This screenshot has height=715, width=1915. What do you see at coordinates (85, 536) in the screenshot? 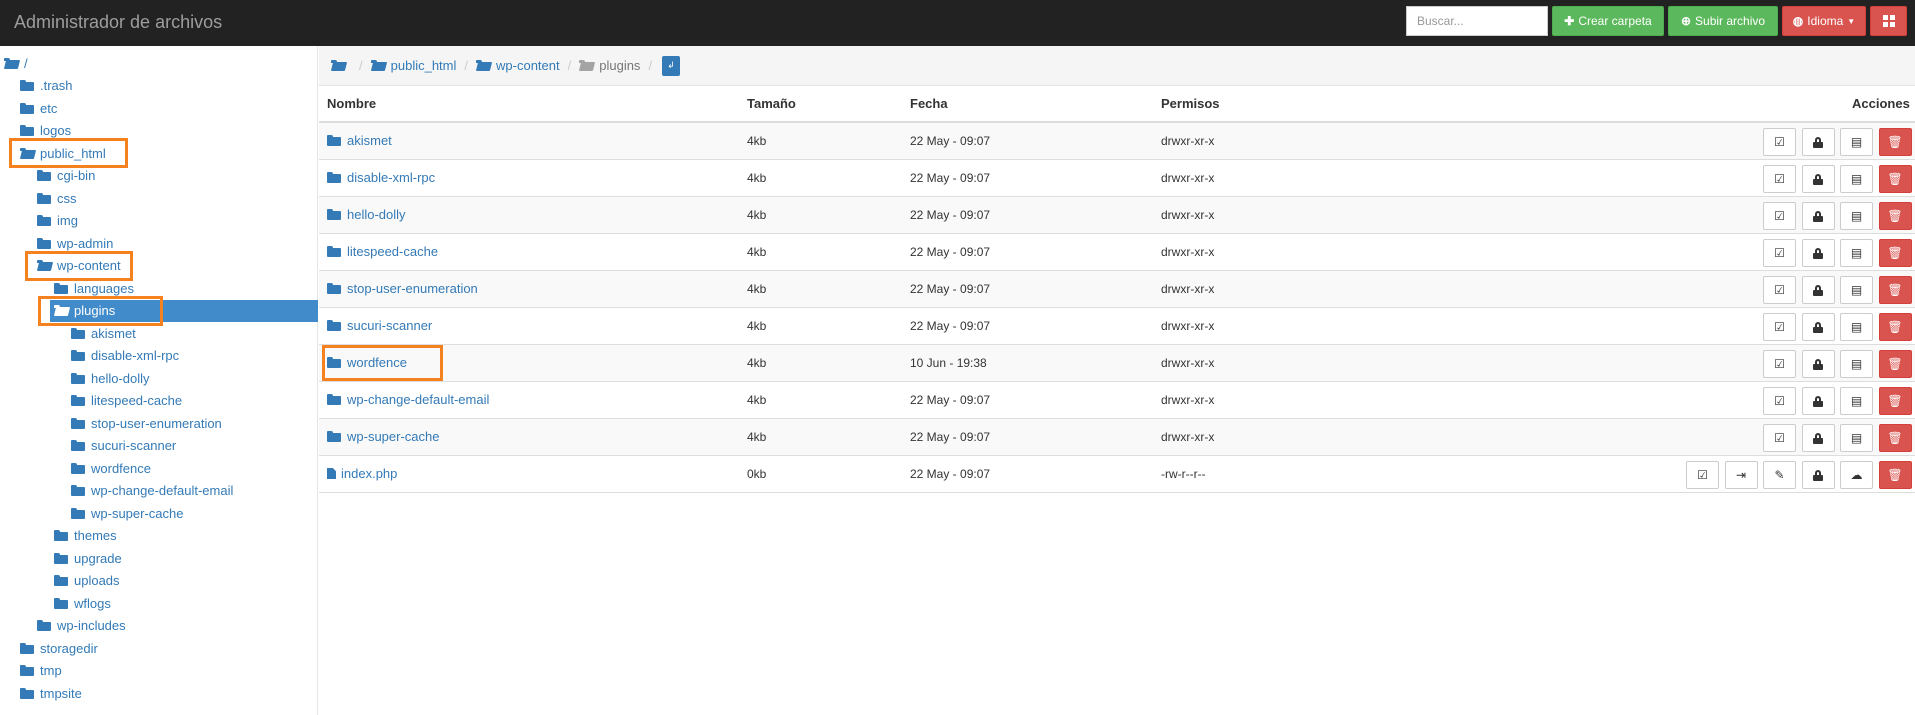
I see `tree-item-themes: themes` at bounding box center [85, 536].